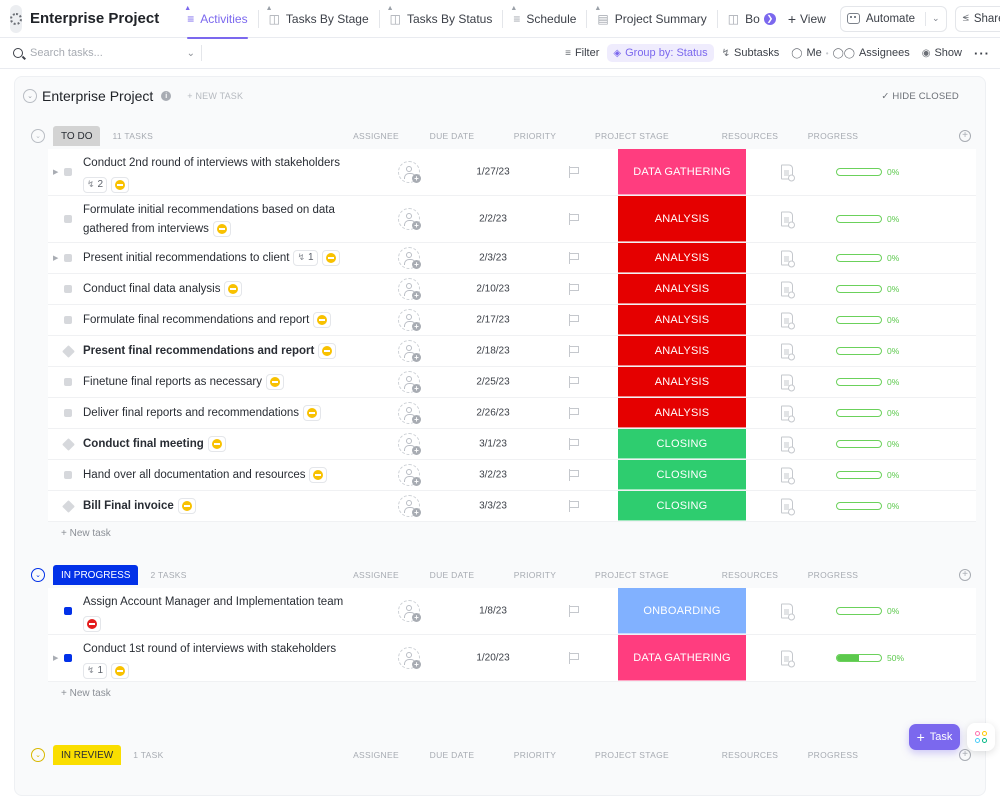 This screenshot has height=796, width=1000. Describe the element at coordinates (744, 19) in the screenshot. I see `tab-bo: ◫Bo` at that location.